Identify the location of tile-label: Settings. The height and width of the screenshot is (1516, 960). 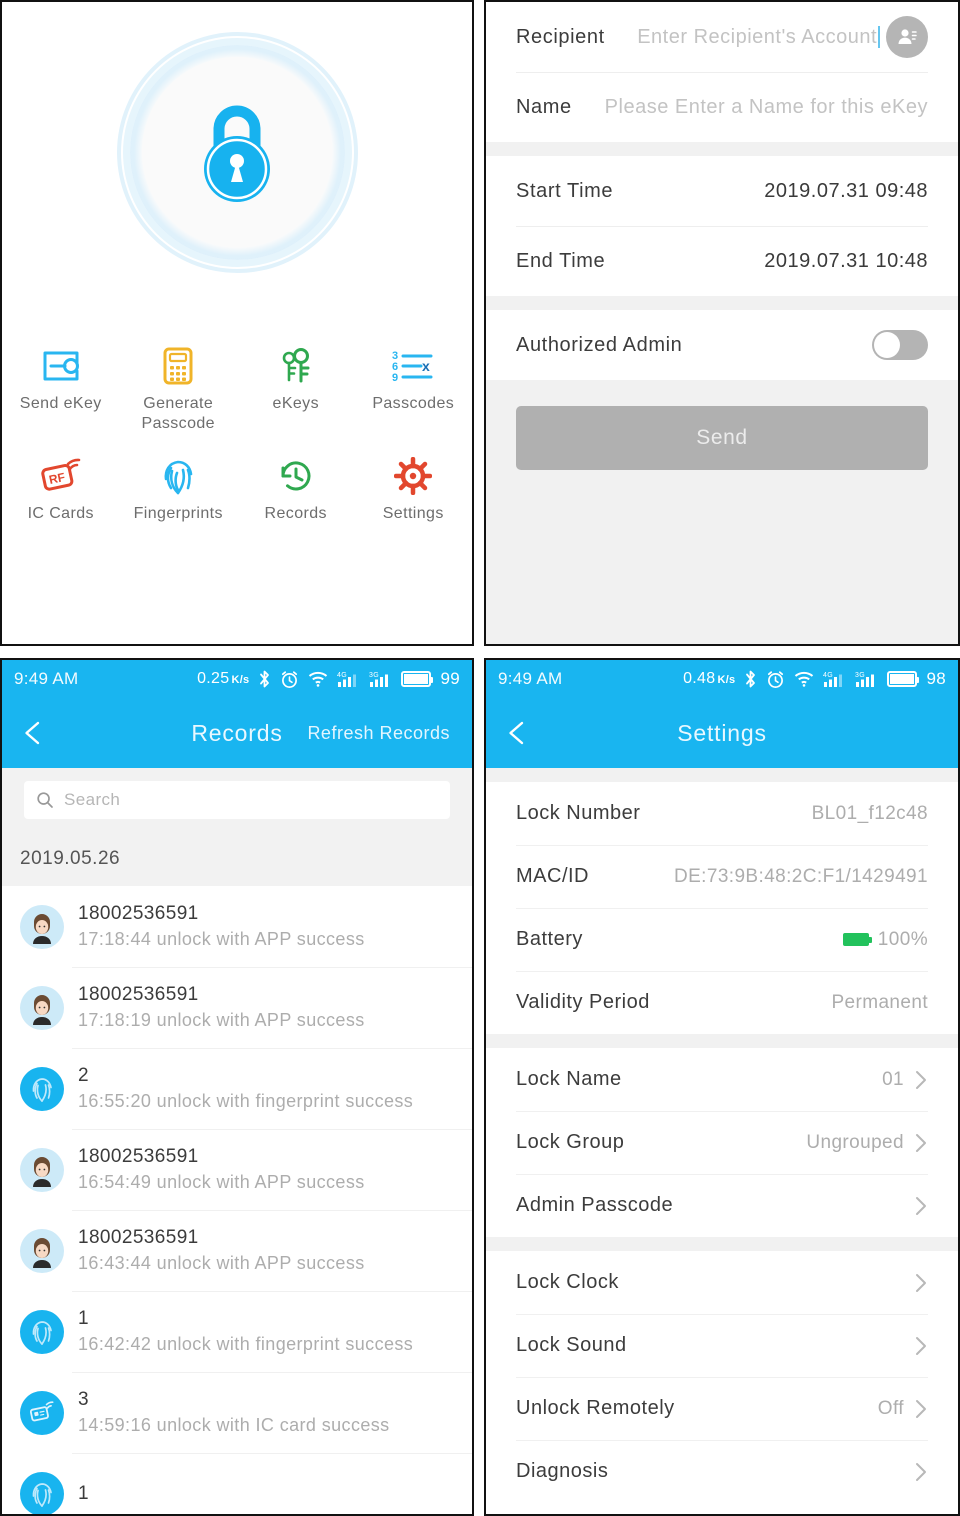
(413, 513).